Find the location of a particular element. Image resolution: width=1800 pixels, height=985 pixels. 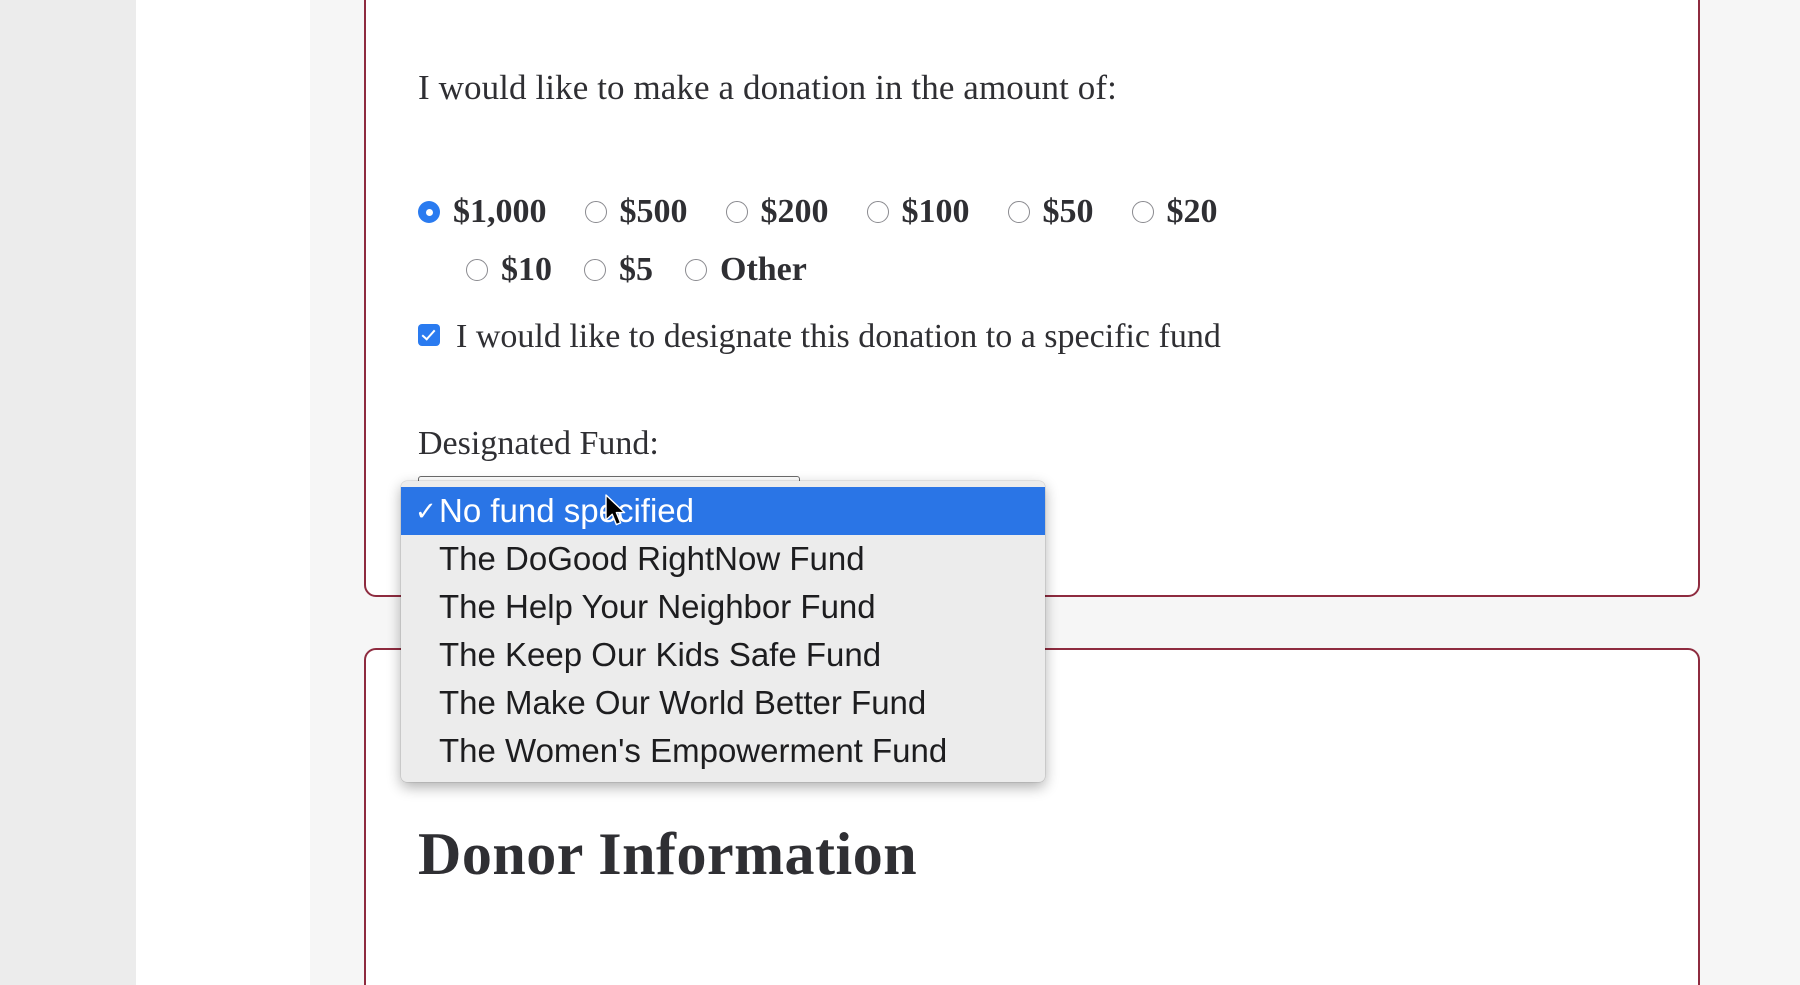

amount-option-label: $100 is located at coordinates (935, 211).